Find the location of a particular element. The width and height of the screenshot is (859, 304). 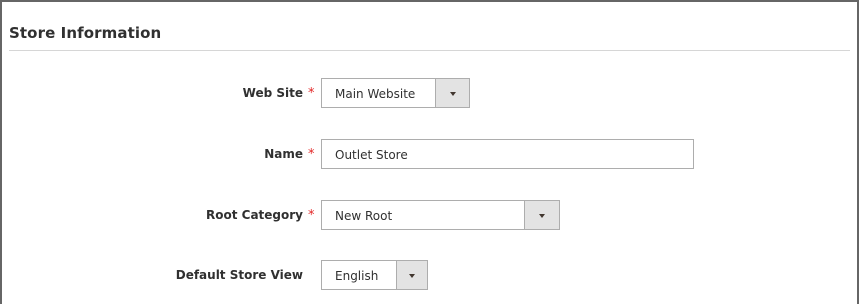

default-store-view-label: Default Store View is located at coordinates (239, 275).